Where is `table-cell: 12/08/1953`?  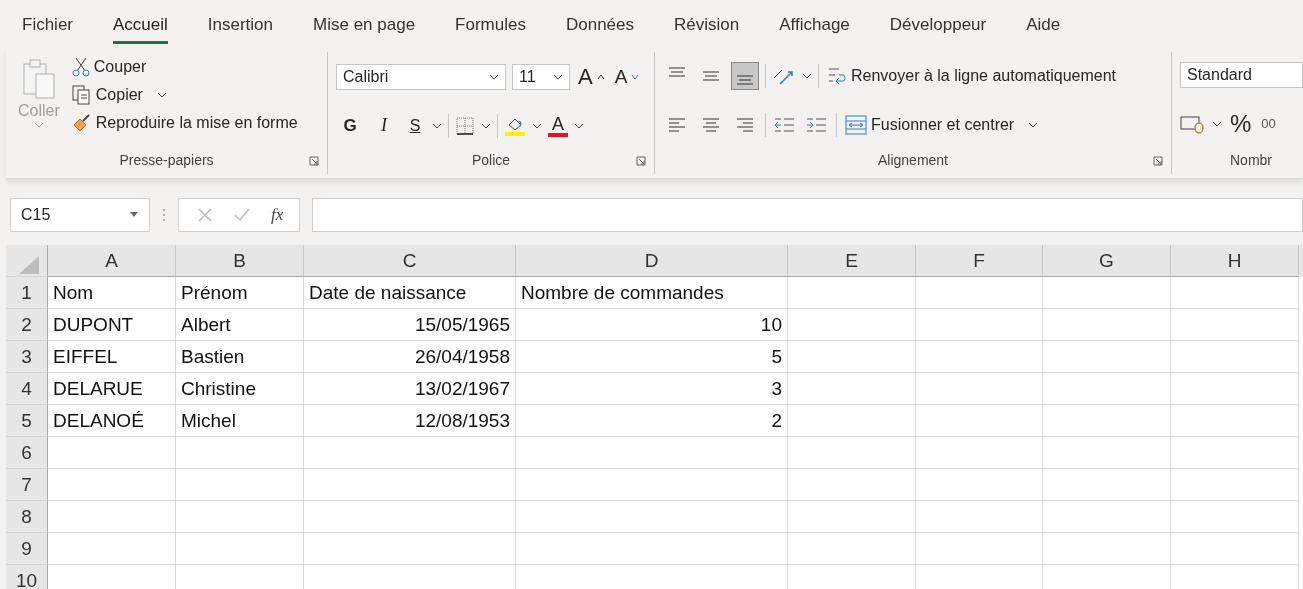
table-cell: 12/08/1953 is located at coordinates (410, 421).